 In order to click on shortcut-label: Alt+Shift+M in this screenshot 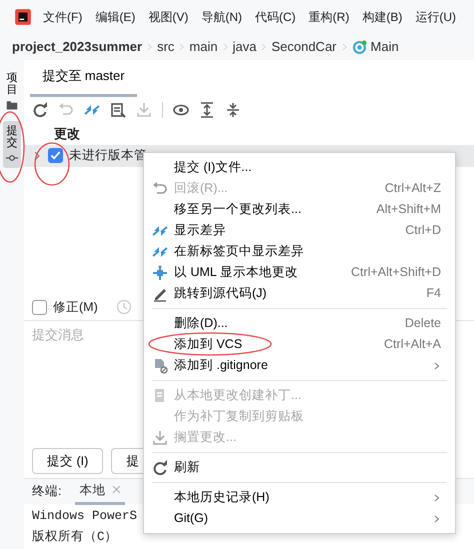, I will do `click(408, 209)`.